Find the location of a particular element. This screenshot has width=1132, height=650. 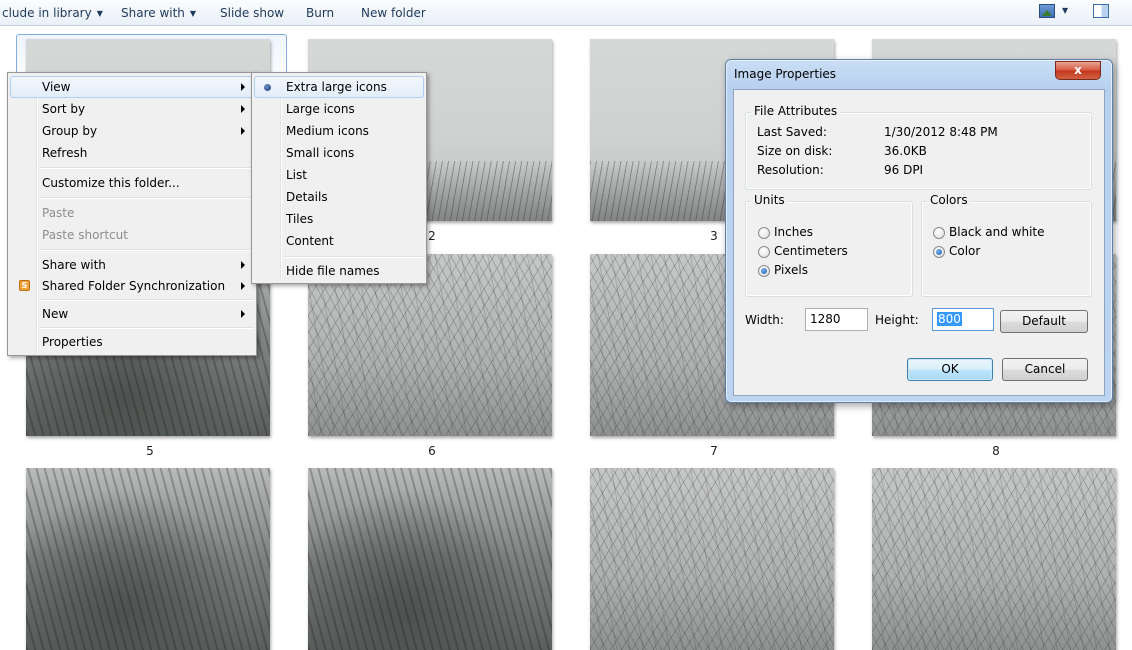

close-icon: x is located at coordinates (1078, 70).